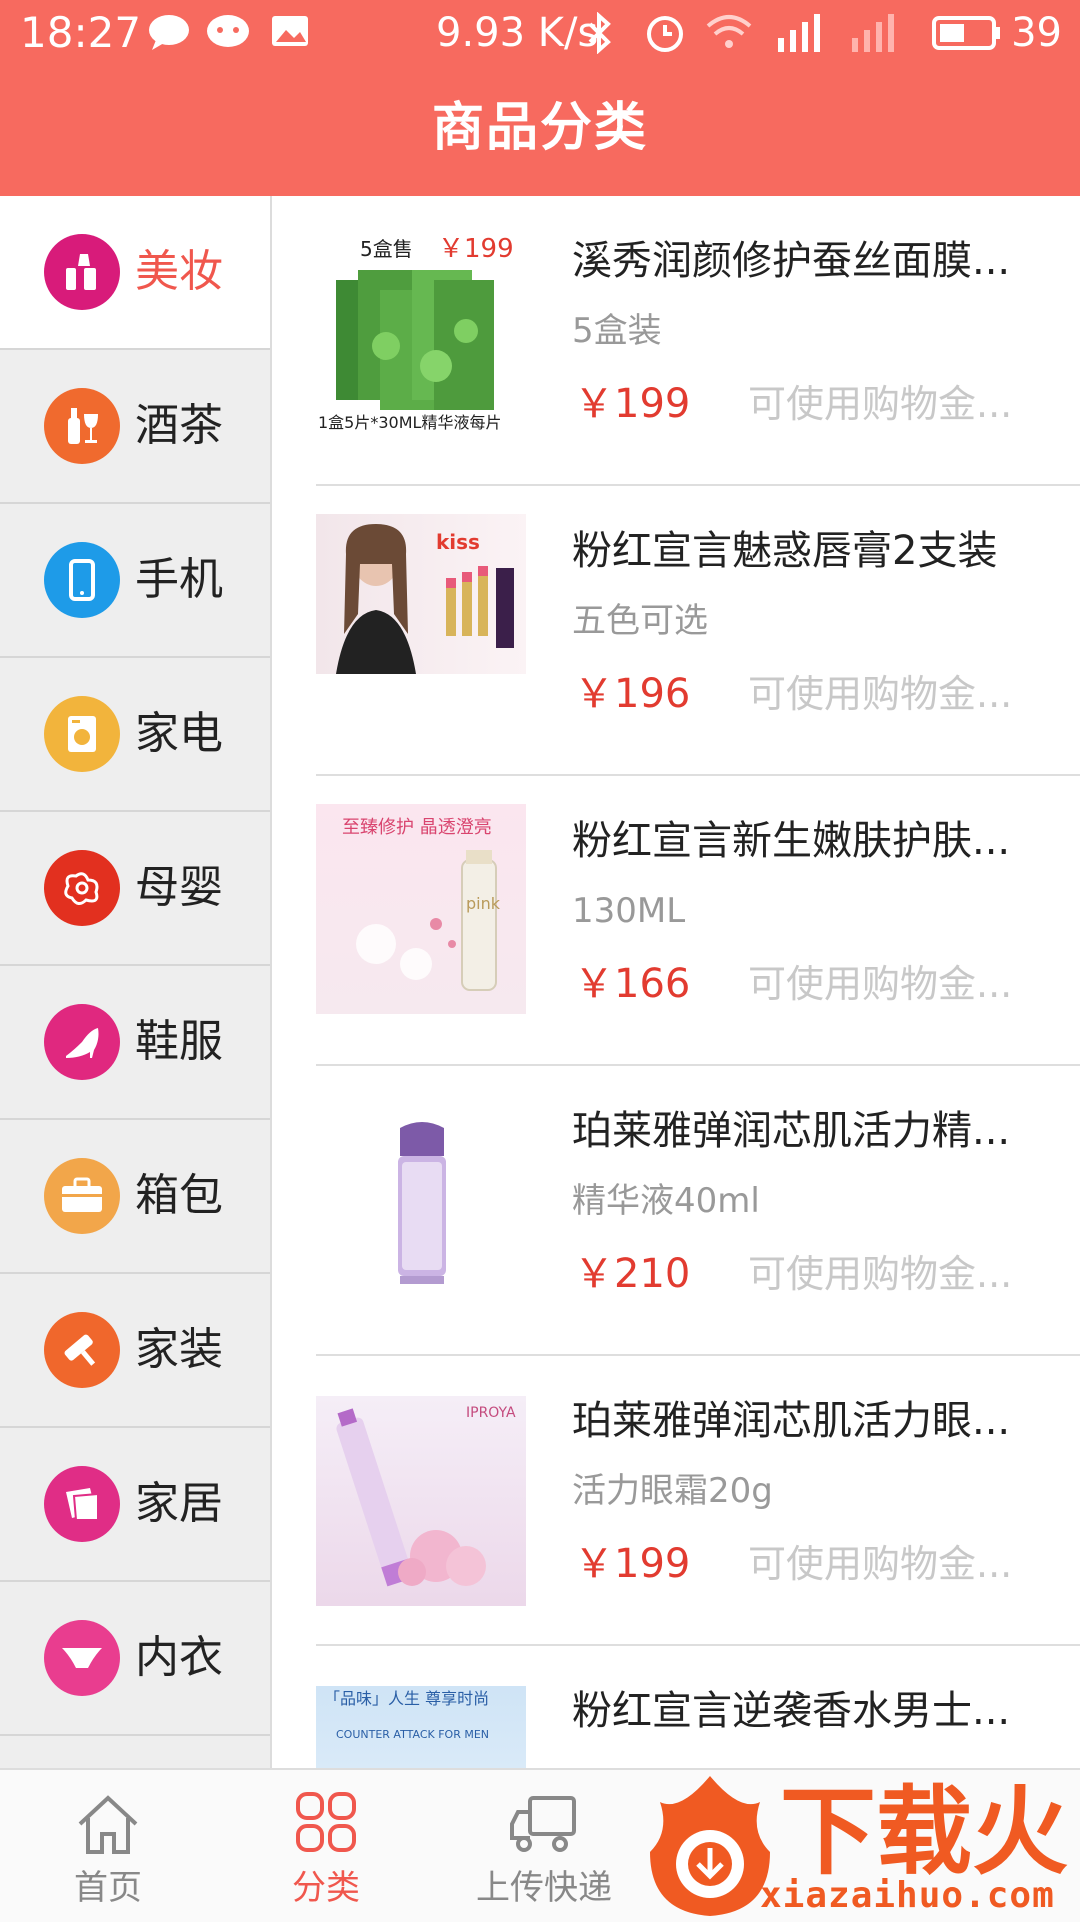  I want to click on sidebar-item-label: 母婴, so click(179, 887).